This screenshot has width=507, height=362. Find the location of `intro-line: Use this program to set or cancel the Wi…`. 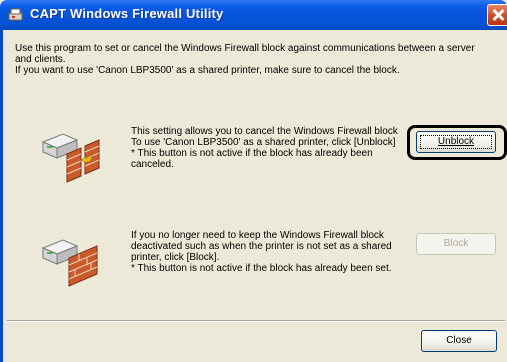

intro-line: Use this program to set or cancel the Wi… is located at coordinates (245, 48).